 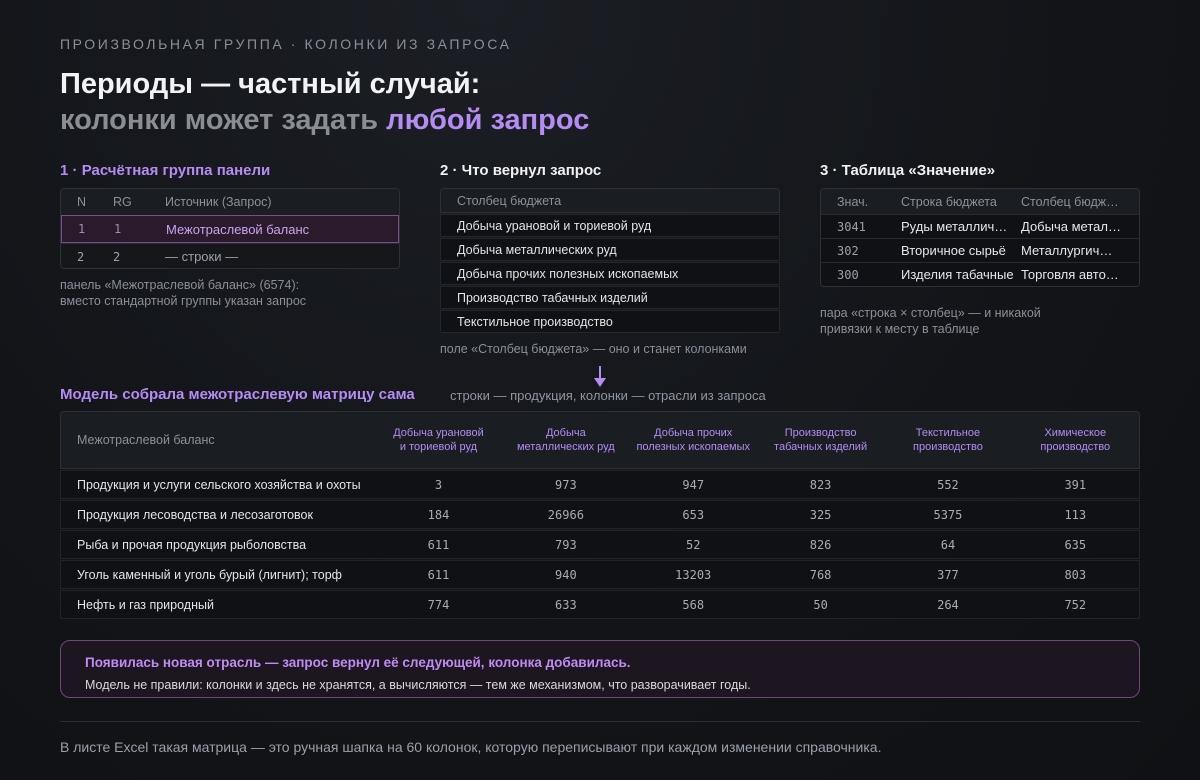 I want to click on section1-title: 1 · Расчётная группа панели, so click(x=165, y=170).